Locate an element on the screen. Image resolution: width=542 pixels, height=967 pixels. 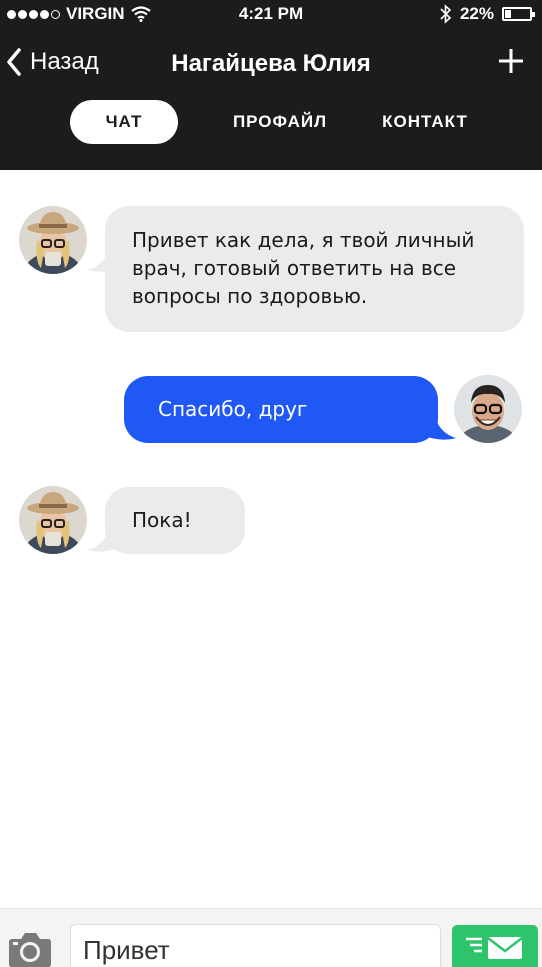
bubble-tail is located at coordinates (440, 430).